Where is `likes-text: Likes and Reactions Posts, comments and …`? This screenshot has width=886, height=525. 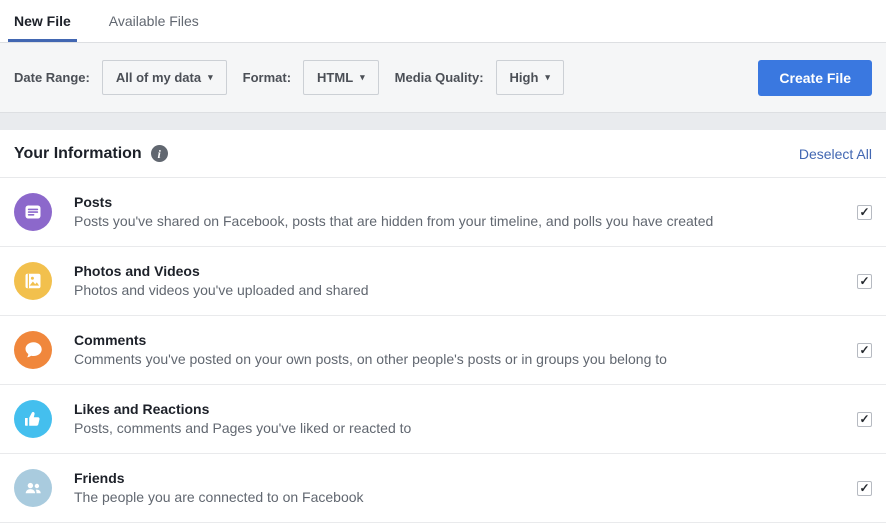
likes-text: Likes and Reactions Posts, comments and … is located at coordinates (465, 419).